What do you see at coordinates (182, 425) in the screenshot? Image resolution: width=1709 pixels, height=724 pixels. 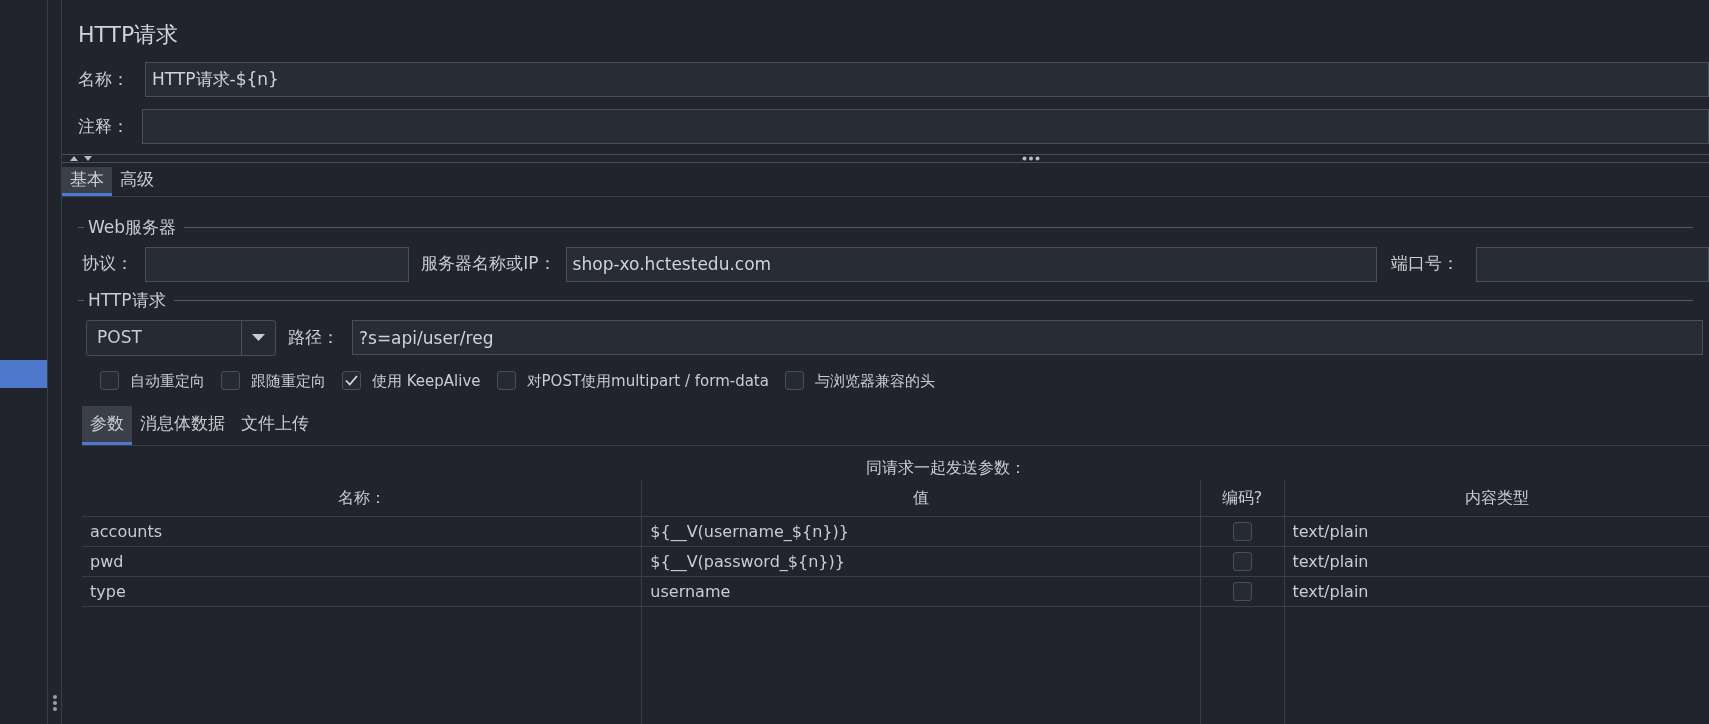 I see `tab: 消息体数据` at bounding box center [182, 425].